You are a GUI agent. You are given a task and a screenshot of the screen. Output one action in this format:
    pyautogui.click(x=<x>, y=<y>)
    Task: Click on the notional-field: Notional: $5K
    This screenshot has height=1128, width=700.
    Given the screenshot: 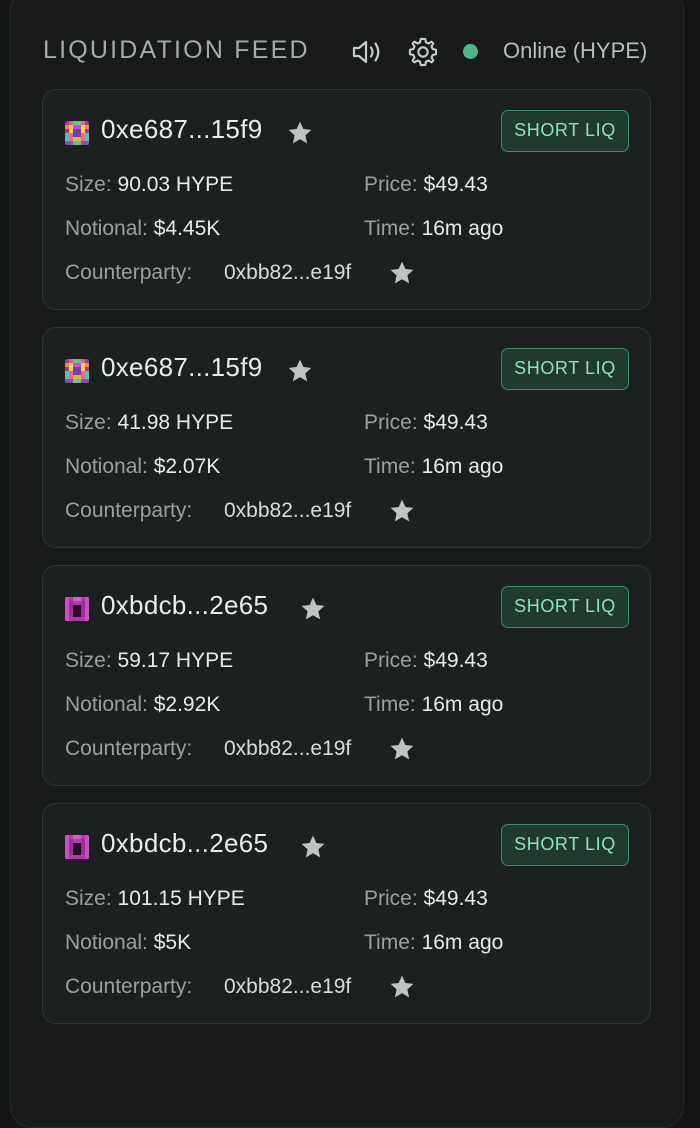 What is the action you would take?
    pyautogui.click(x=128, y=943)
    